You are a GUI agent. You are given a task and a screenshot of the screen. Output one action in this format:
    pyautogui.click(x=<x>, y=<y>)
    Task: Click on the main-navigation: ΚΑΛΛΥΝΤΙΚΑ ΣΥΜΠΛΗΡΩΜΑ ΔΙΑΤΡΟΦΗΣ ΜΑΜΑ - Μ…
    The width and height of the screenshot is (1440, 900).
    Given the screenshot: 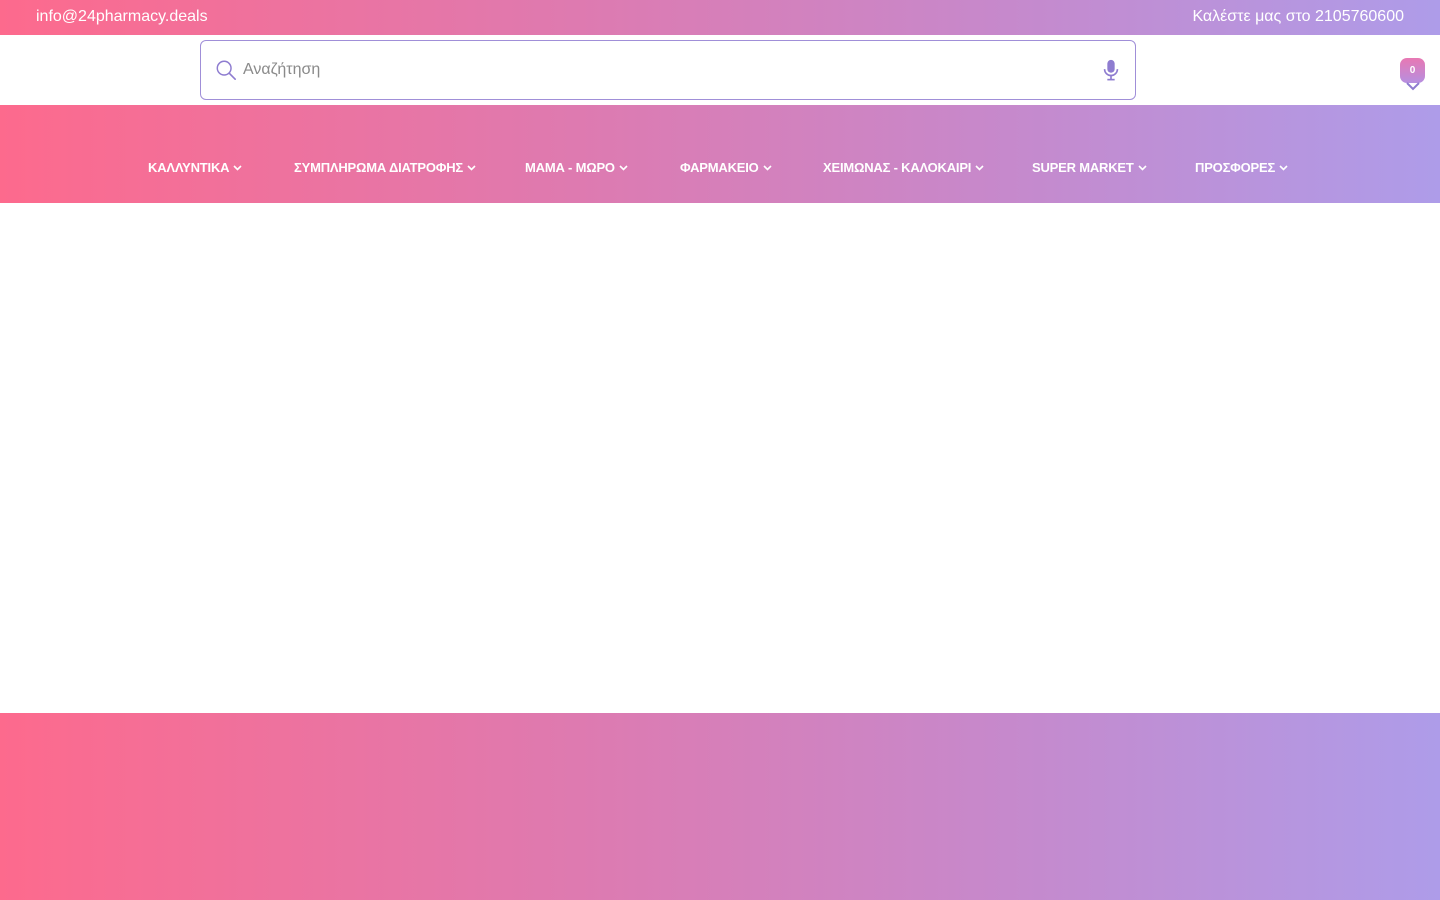 What is the action you would take?
    pyautogui.click(x=720, y=154)
    